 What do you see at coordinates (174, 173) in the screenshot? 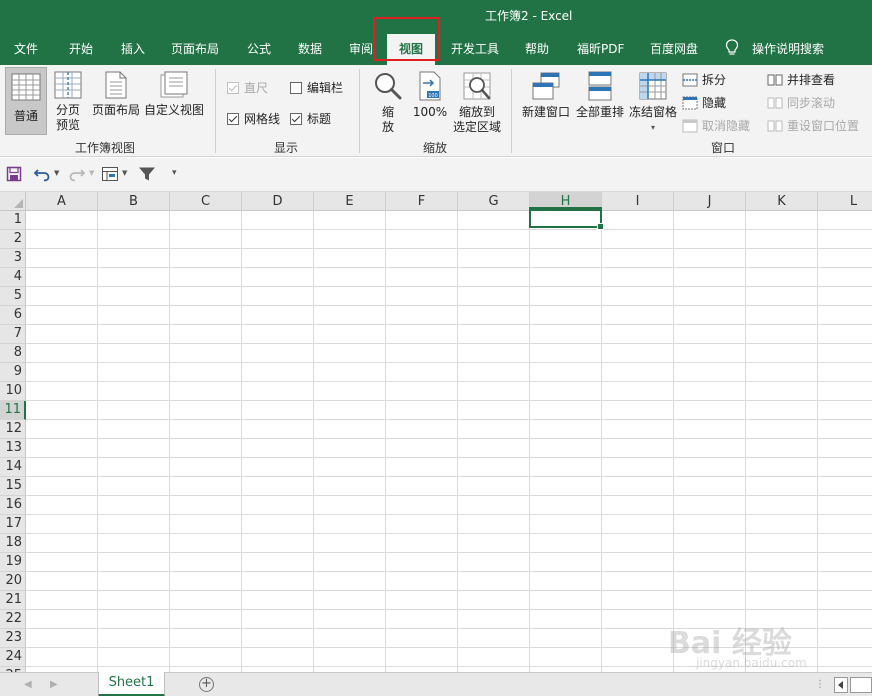
I see `customize-toolbar-icon: ▾` at bounding box center [174, 173].